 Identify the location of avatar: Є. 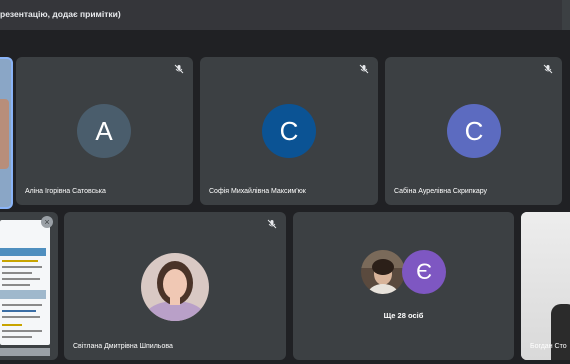
(424, 272).